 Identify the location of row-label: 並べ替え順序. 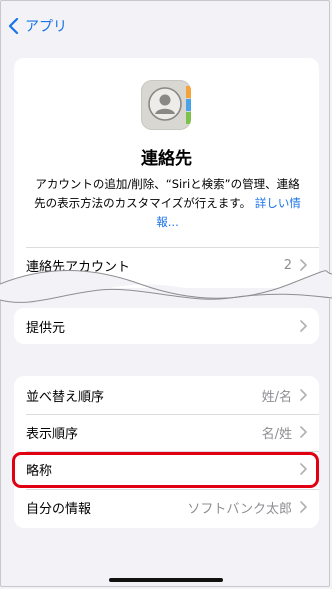
(65, 397).